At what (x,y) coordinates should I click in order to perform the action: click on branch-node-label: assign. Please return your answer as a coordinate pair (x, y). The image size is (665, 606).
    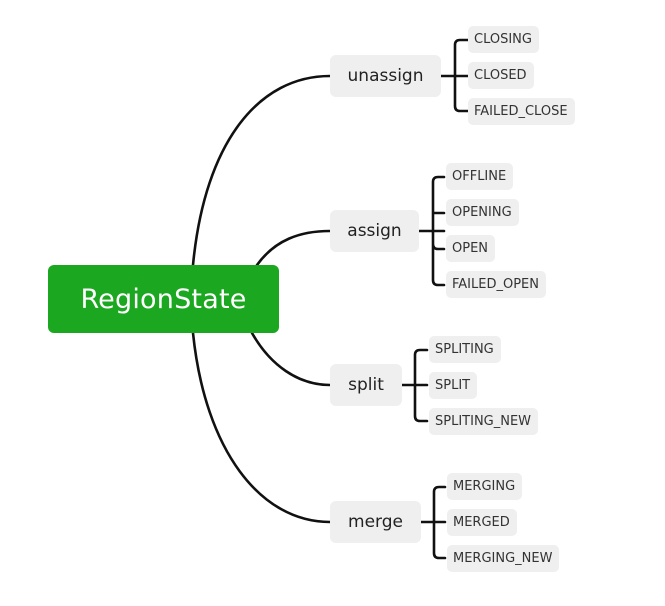
    Looking at the image, I should click on (374, 231).